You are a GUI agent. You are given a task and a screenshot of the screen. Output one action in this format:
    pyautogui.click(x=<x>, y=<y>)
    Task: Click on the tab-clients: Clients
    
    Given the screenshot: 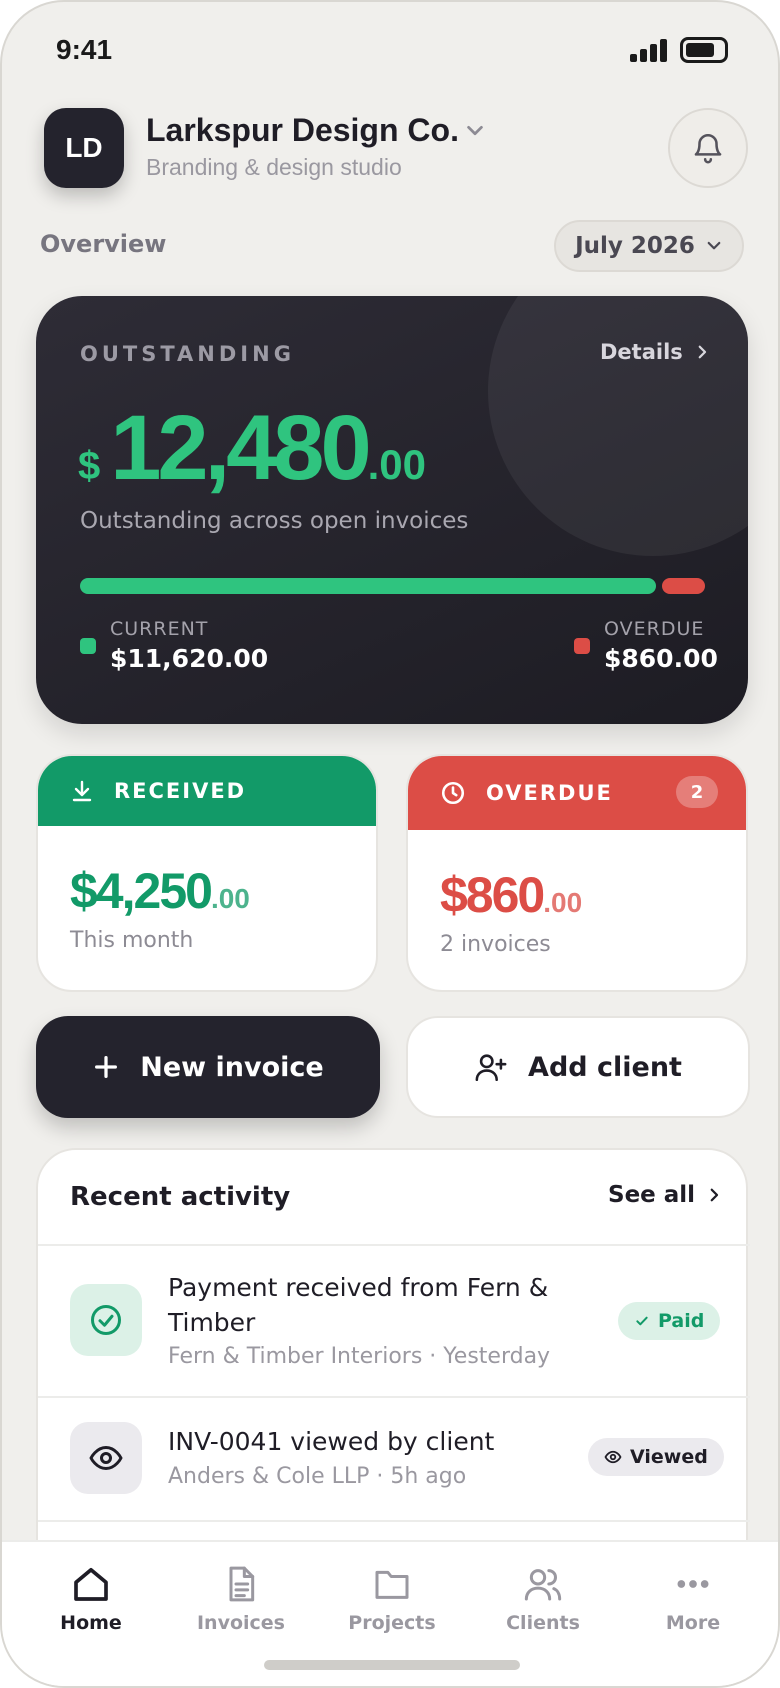 What is the action you would take?
    pyautogui.click(x=543, y=1599)
    